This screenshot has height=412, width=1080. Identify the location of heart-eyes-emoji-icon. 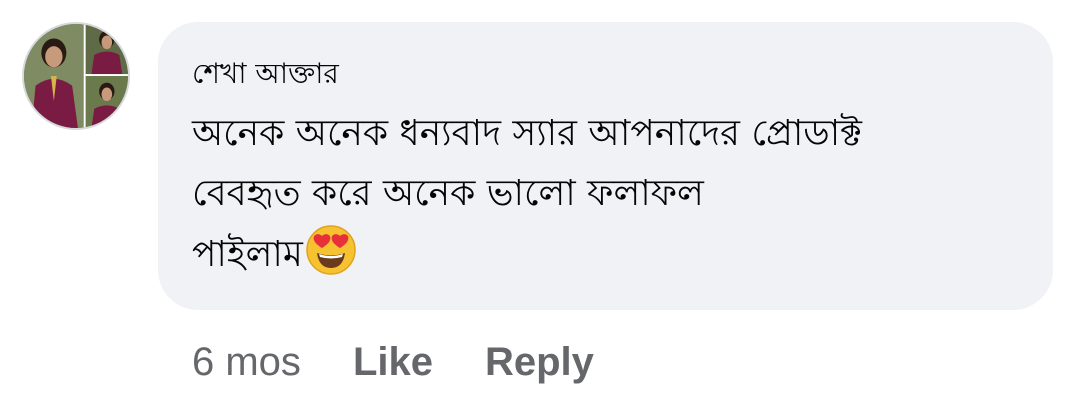
(331, 259).